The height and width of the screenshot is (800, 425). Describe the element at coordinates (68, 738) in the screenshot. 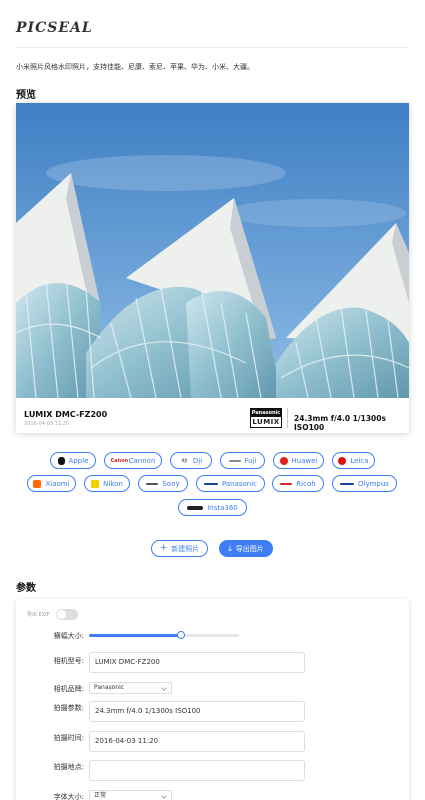

I see `shooting-time-label: 拍摄时间:` at that location.